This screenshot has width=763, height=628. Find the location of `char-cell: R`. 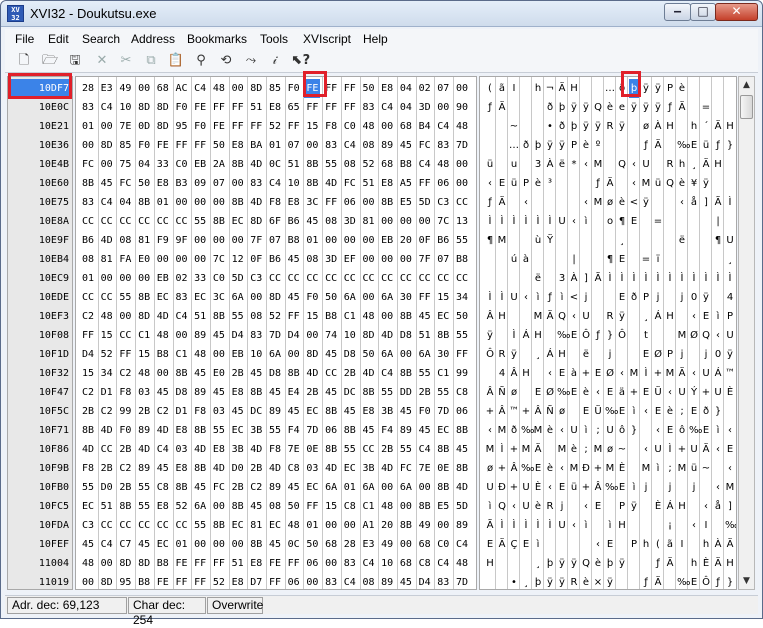

char-cell: R is located at coordinates (574, 581).